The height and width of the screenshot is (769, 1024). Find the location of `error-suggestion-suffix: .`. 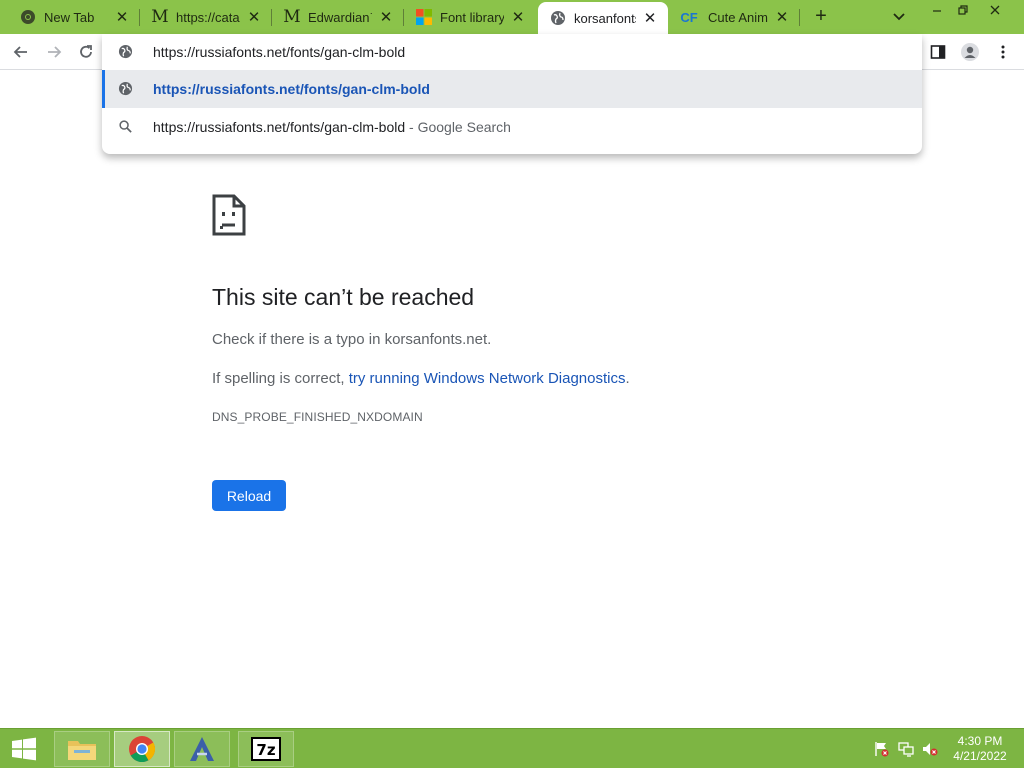

error-suggestion-suffix: . is located at coordinates (627, 378).